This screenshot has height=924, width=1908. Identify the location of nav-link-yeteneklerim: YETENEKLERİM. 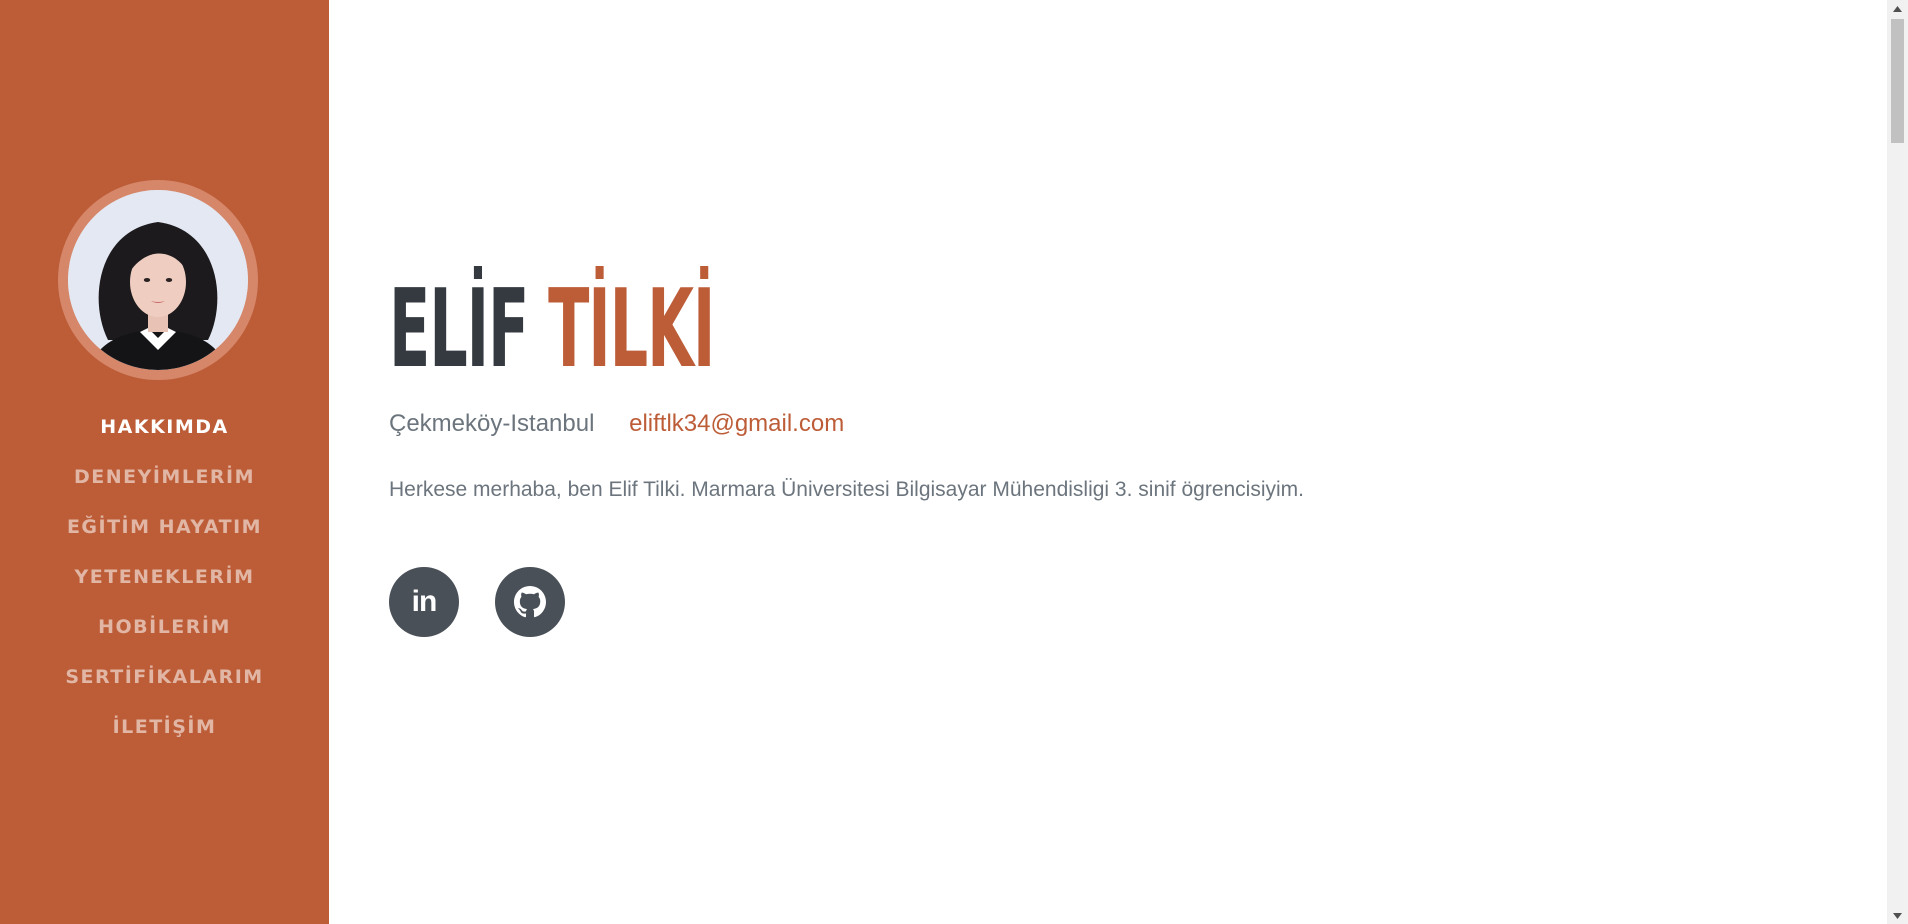
(165, 577).